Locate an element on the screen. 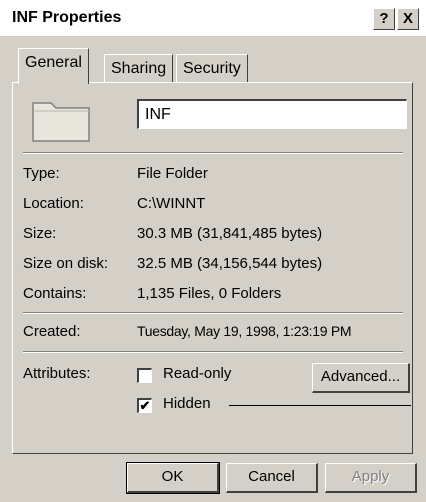 The image size is (426, 502). folder-icon is located at coordinates (61, 122).